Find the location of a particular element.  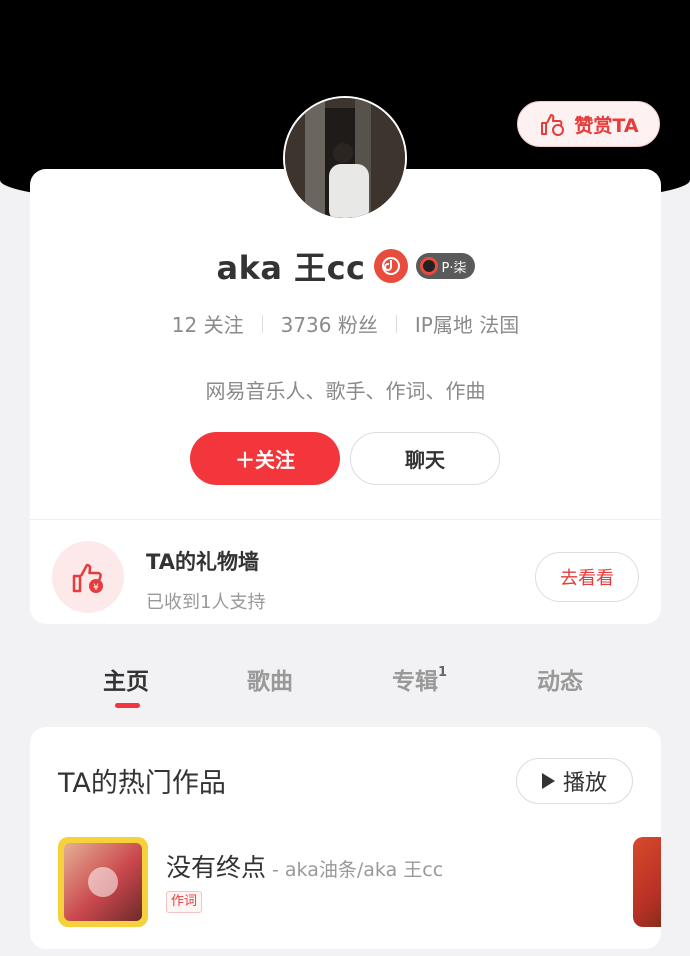

stats-row: 12 关注 3736 粉丝 IP属地 法国 is located at coordinates (345, 323).